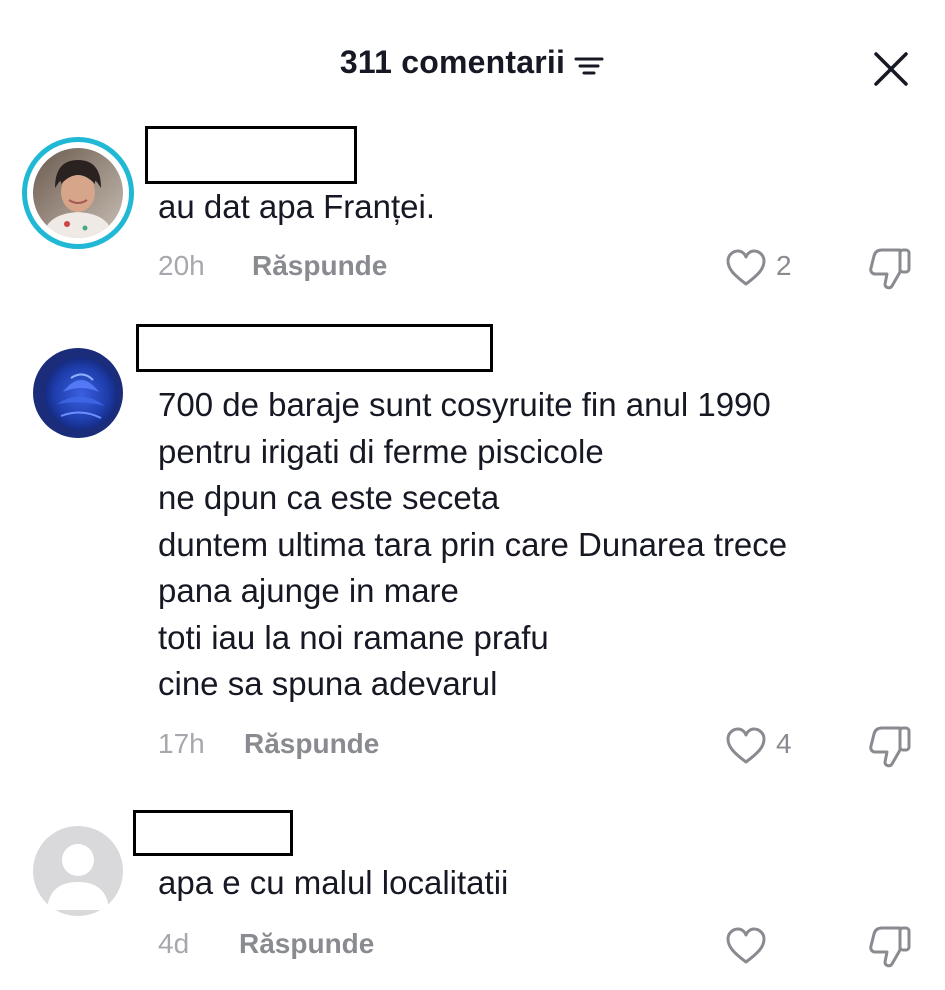 This screenshot has height=990, width=945. I want to click on comments-count-title: 311 comentarii, so click(452, 62).